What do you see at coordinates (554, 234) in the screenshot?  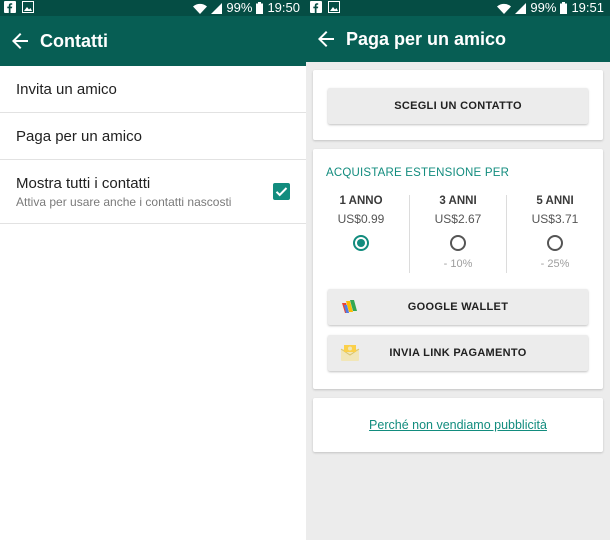 I see `plan-option-5-years: 5 ANNI US$3.71 - 25%` at bounding box center [554, 234].